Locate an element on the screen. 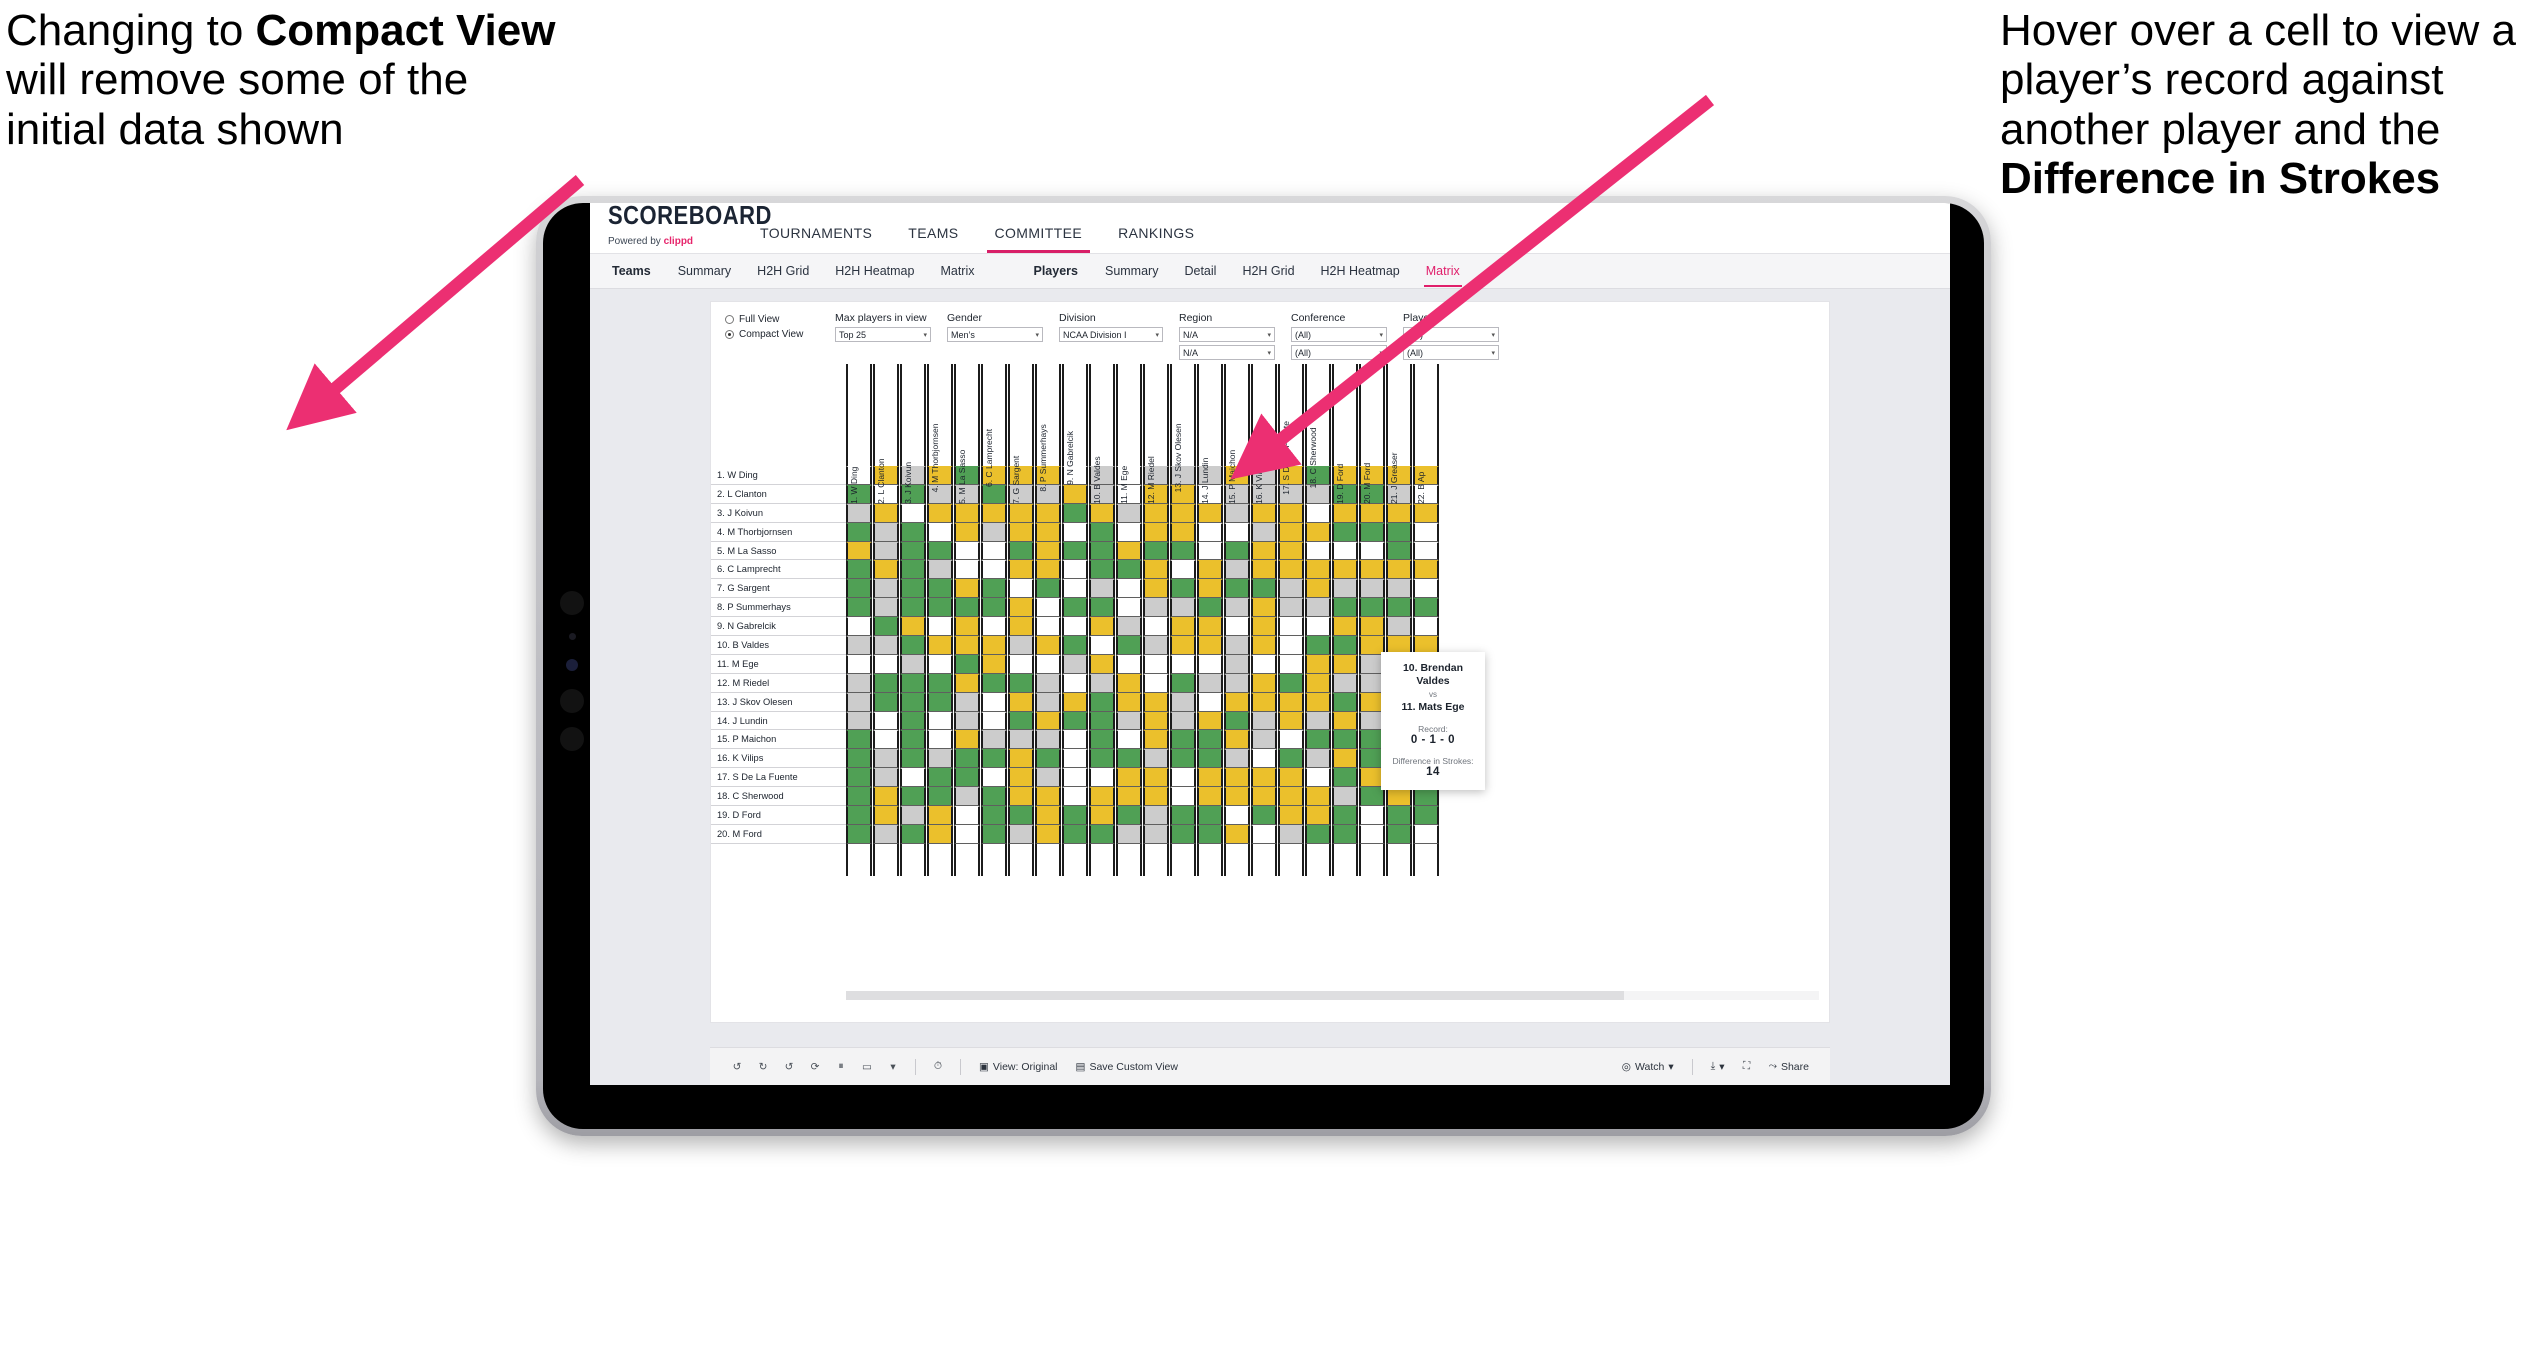 The width and height of the screenshot is (2521, 1356). subnav-players-matrix: Matrix is located at coordinates (1443, 275).